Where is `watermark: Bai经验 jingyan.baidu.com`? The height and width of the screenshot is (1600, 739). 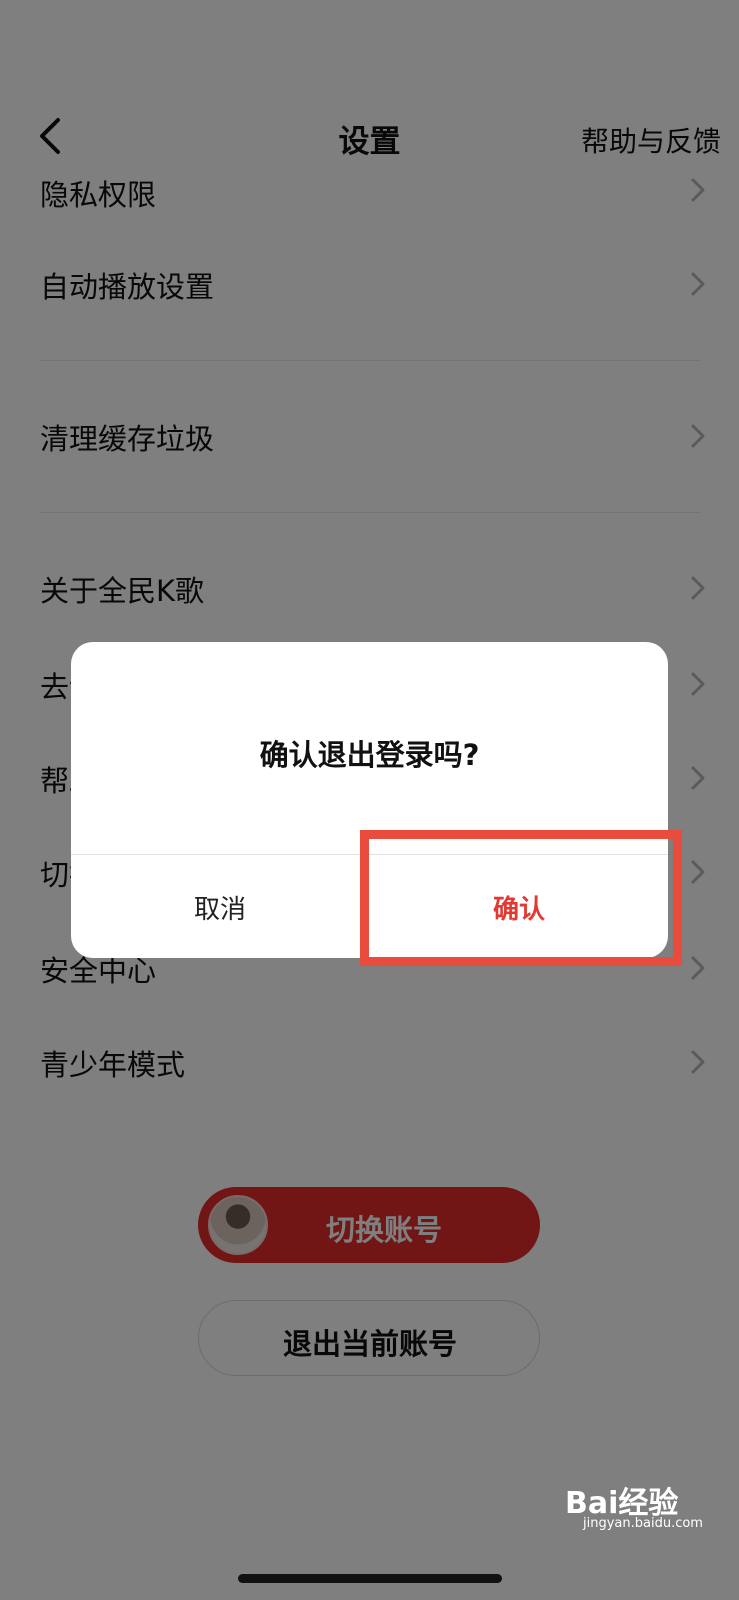
watermark: Bai经验 jingyan.baidu.com is located at coordinates (645, 1508).